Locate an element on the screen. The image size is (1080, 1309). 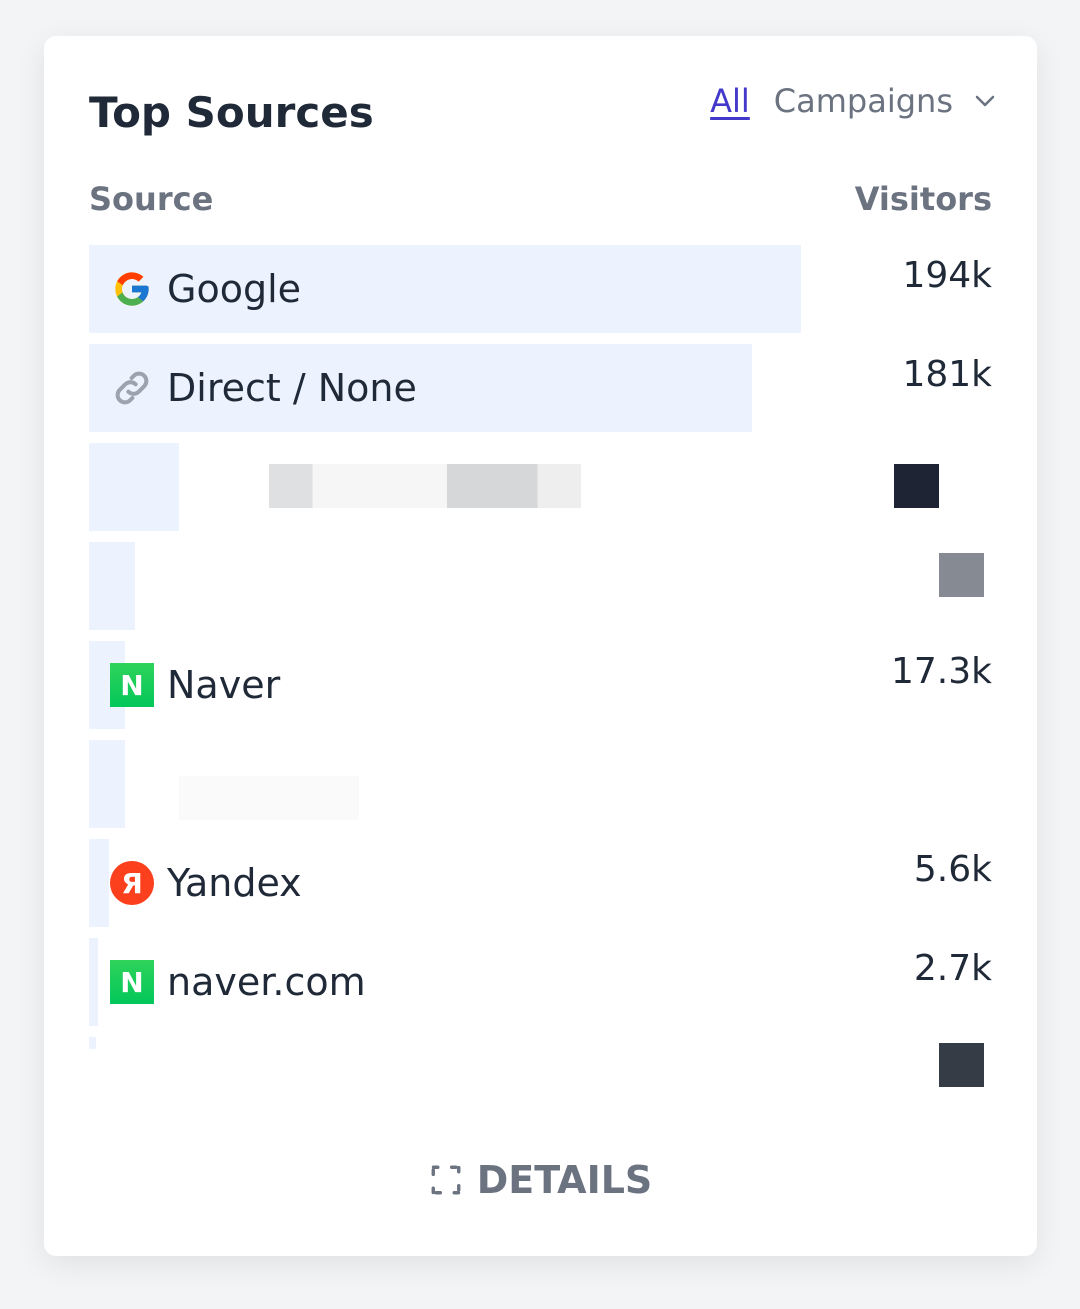
link-icon is located at coordinates (132, 388).